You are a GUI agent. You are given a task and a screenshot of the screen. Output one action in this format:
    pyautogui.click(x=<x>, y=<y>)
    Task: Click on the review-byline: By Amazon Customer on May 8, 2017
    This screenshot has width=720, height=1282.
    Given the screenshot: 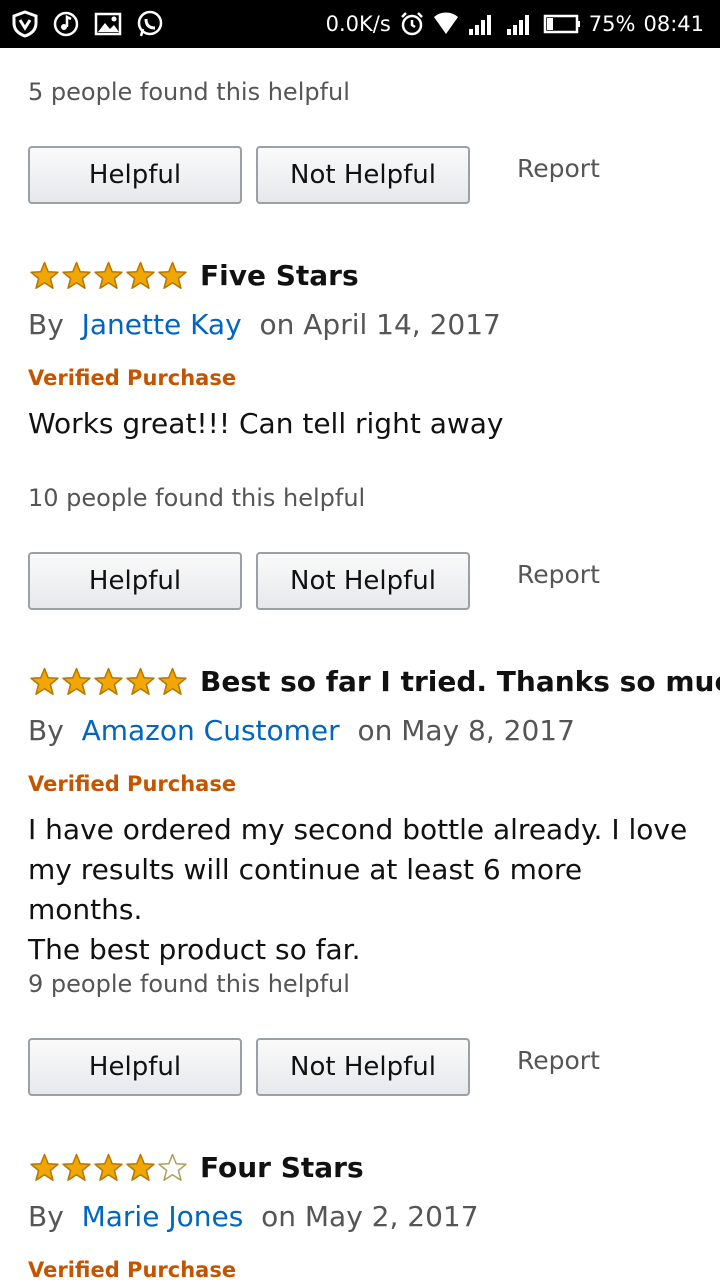 What is the action you would take?
    pyautogui.click(x=301, y=730)
    